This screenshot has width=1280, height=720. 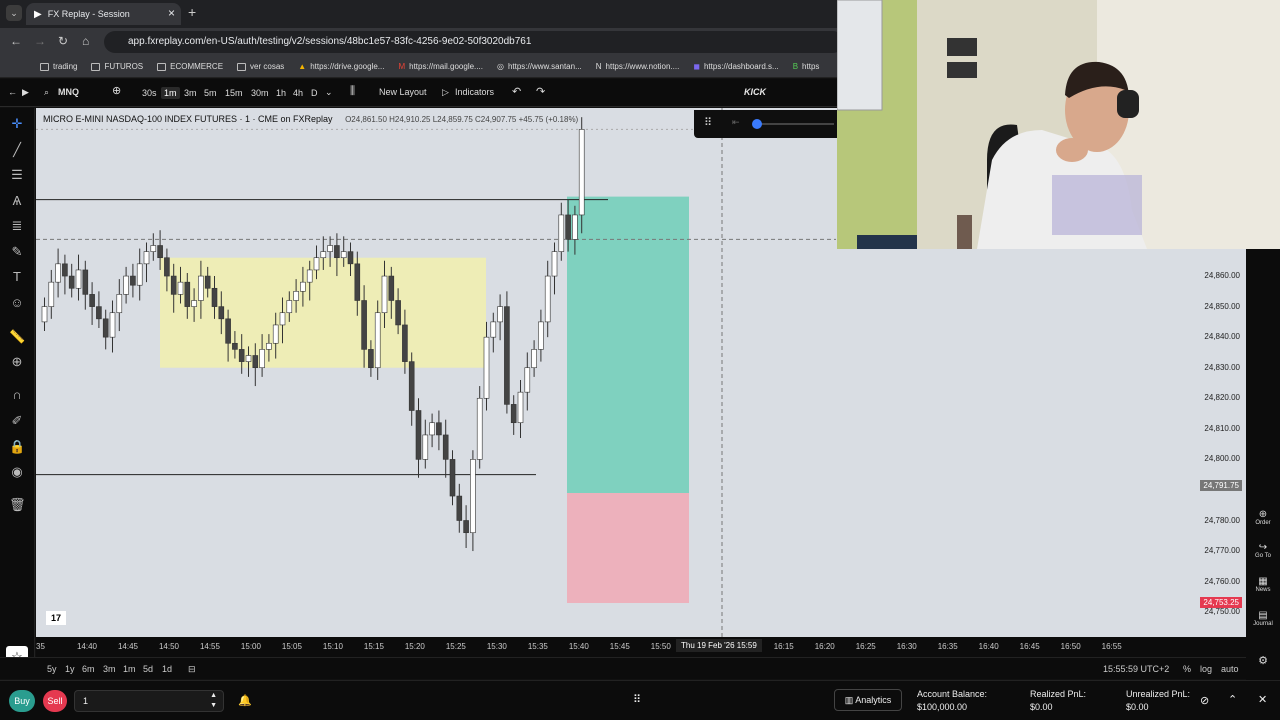 I want to click on quantity-stepper: ▲ ▼, so click(x=213, y=701).